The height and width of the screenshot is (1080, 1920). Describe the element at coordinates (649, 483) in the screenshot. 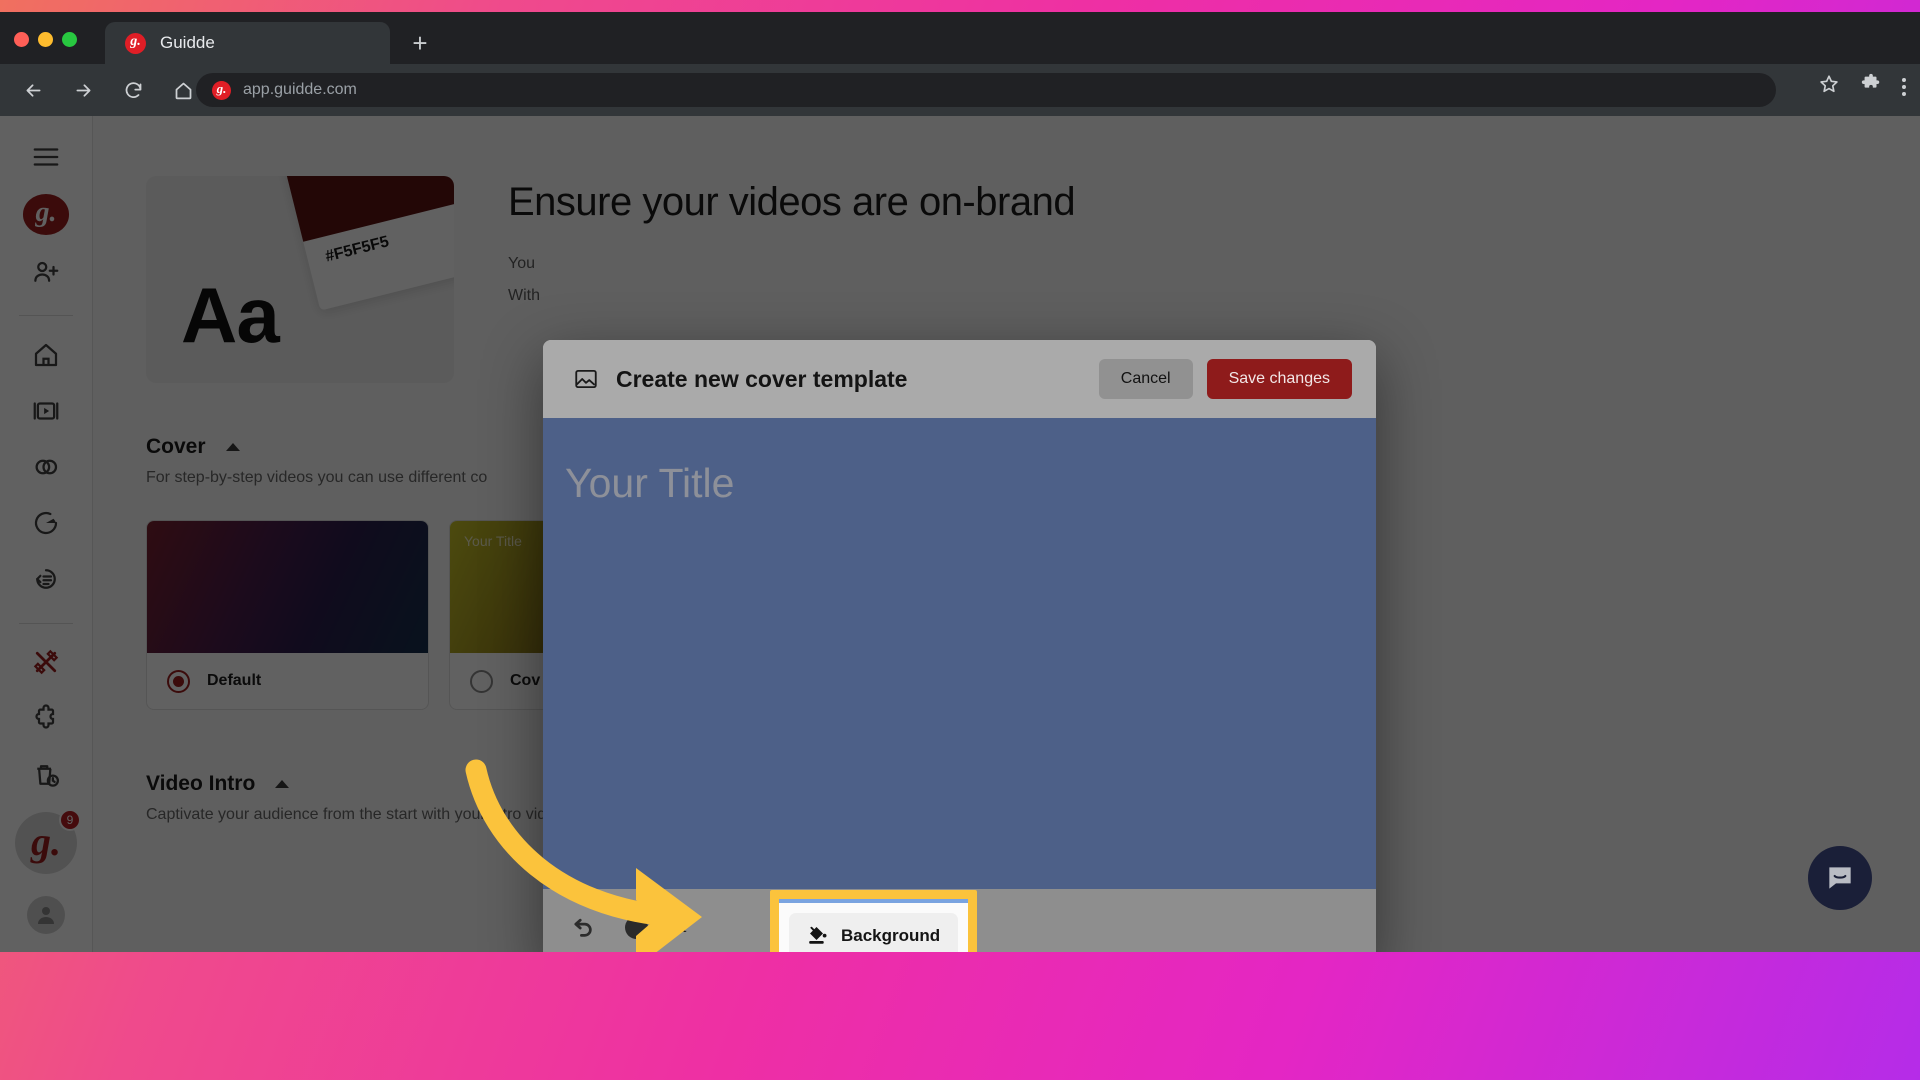

I see `canvas-title-placeholder: Your Title` at that location.